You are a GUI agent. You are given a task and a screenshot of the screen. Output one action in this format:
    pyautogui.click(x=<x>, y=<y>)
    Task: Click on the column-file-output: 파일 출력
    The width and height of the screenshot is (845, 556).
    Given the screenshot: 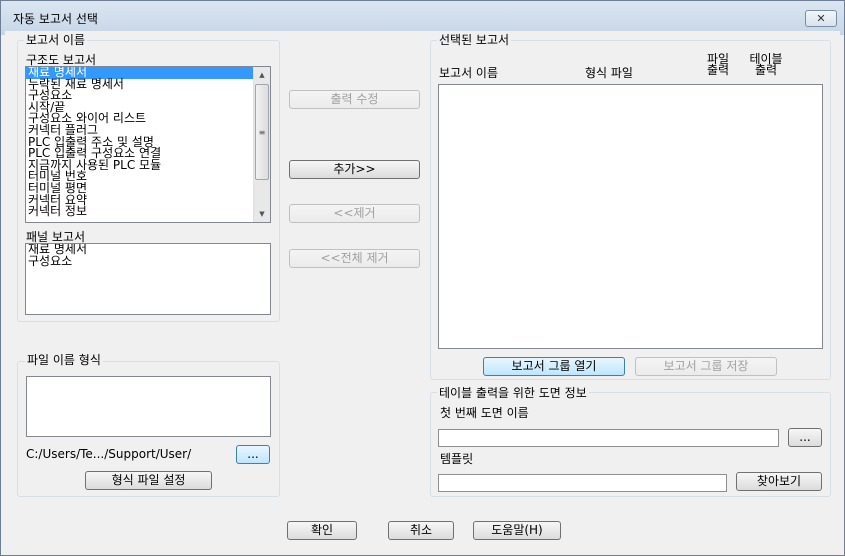 What is the action you would take?
    pyautogui.click(x=718, y=65)
    